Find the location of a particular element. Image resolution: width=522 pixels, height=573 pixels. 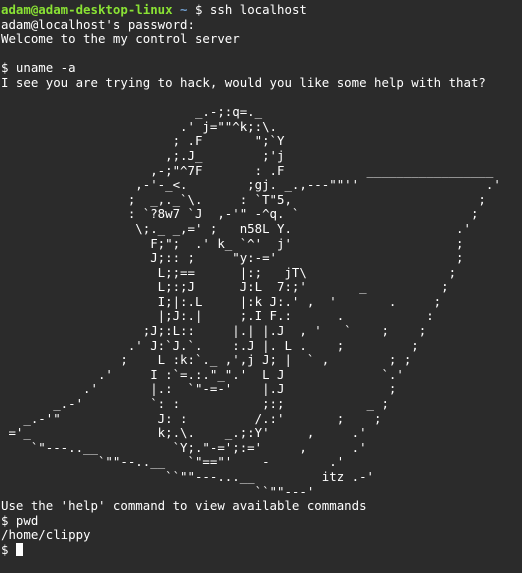

ascii-art-line: `""--..__ `"=="' - .' is located at coordinates (173, 462).